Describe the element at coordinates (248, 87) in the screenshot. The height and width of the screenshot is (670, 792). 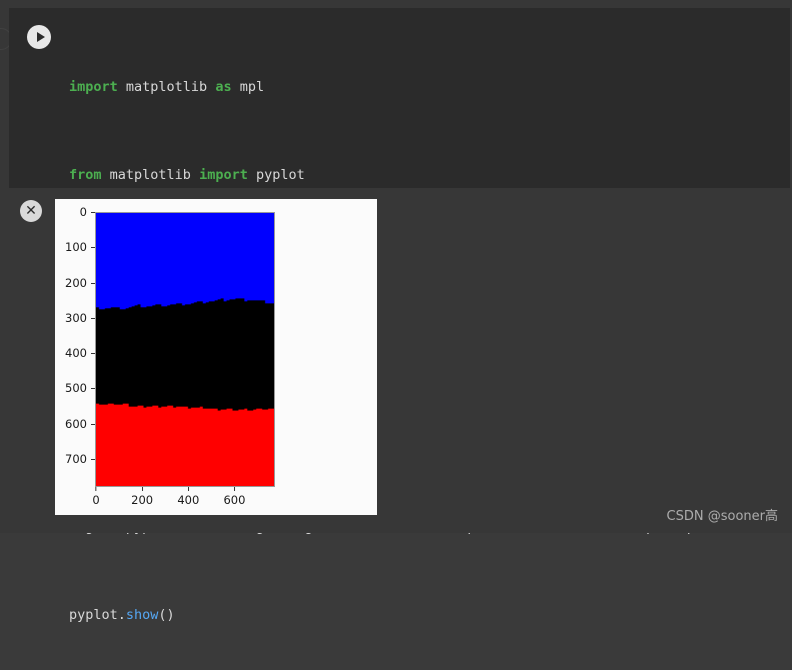
I see `token-plain: mpl` at that location.